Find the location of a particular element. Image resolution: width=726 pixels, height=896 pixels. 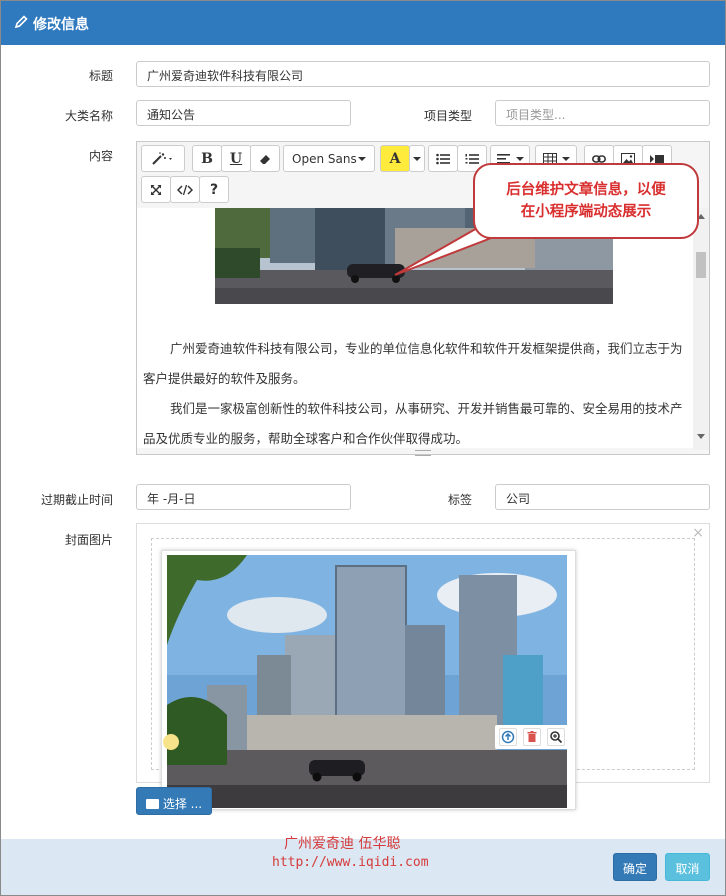

eraser-icon is located at coordinates (265, 159).